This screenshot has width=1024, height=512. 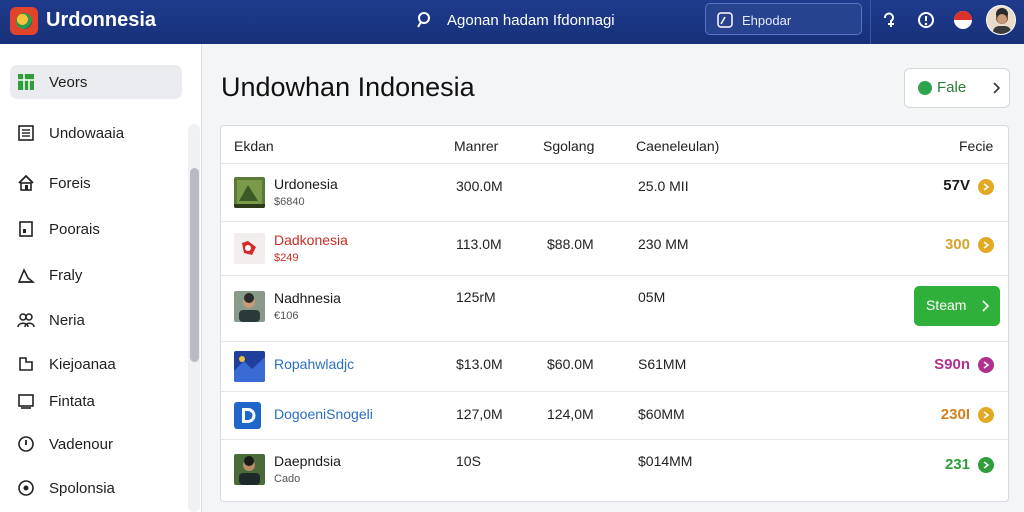 What do you see at coordinates (348, 87) in the screenshot?
I see `page-title: Undowhan Indonesia` at bounding box center [348, 87].